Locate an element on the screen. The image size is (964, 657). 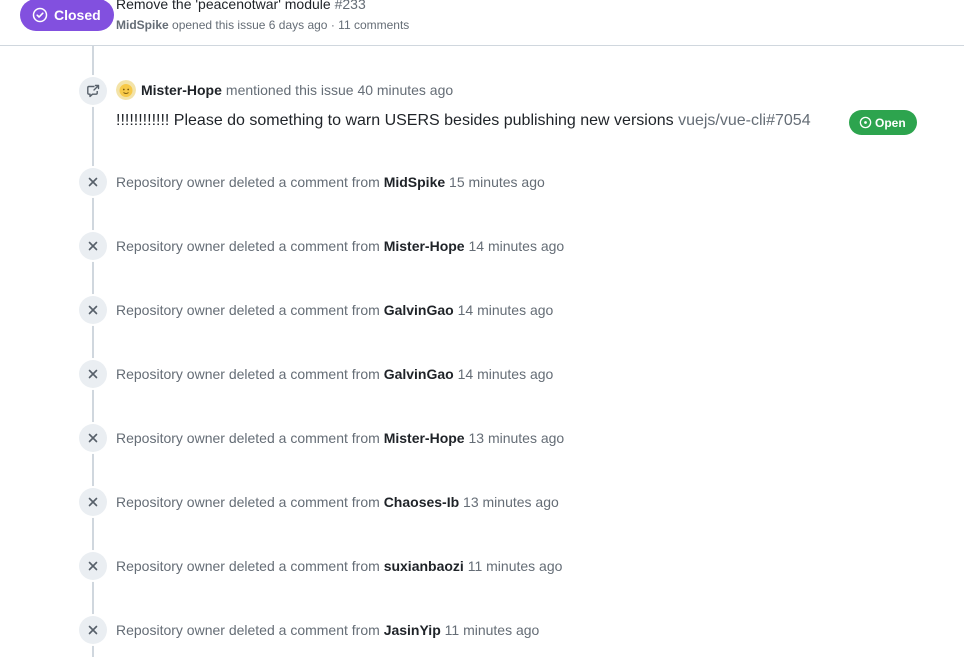
issue-title-text: Remove the 'peacenotwar' module is located at coordinates (223, 6).